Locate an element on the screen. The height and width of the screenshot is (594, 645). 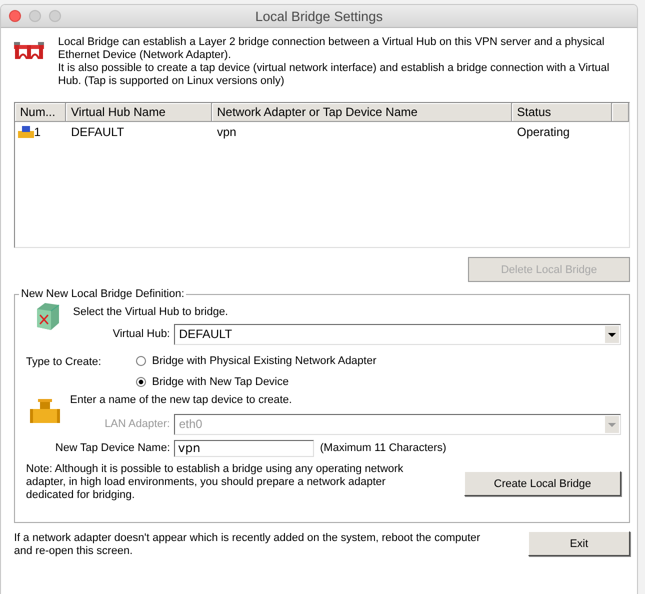
hub-icon is located at coordinates (48, 316).